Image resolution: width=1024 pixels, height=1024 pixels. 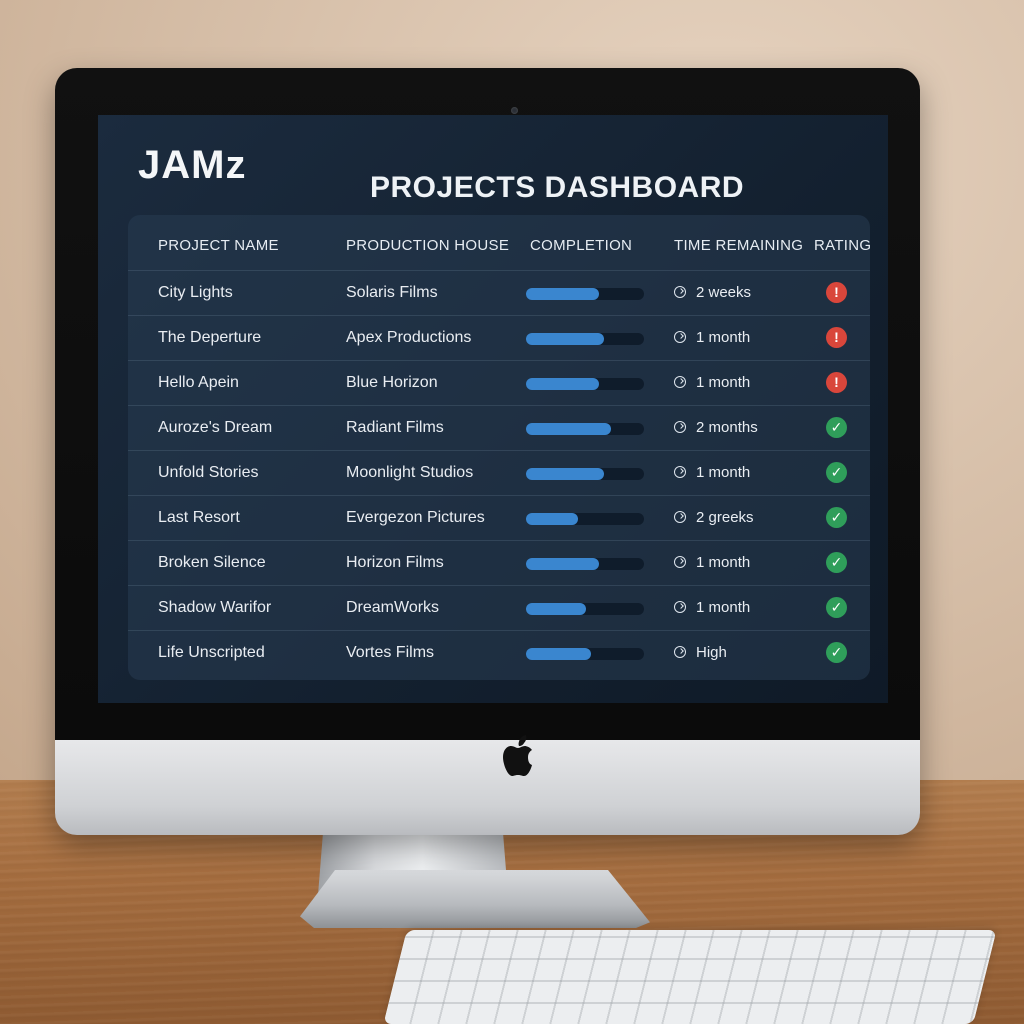 What do you see at coordinates (212, 562) in the screenshot?
I see `project-name: Broken Silence` at bounding box center [212, 562].